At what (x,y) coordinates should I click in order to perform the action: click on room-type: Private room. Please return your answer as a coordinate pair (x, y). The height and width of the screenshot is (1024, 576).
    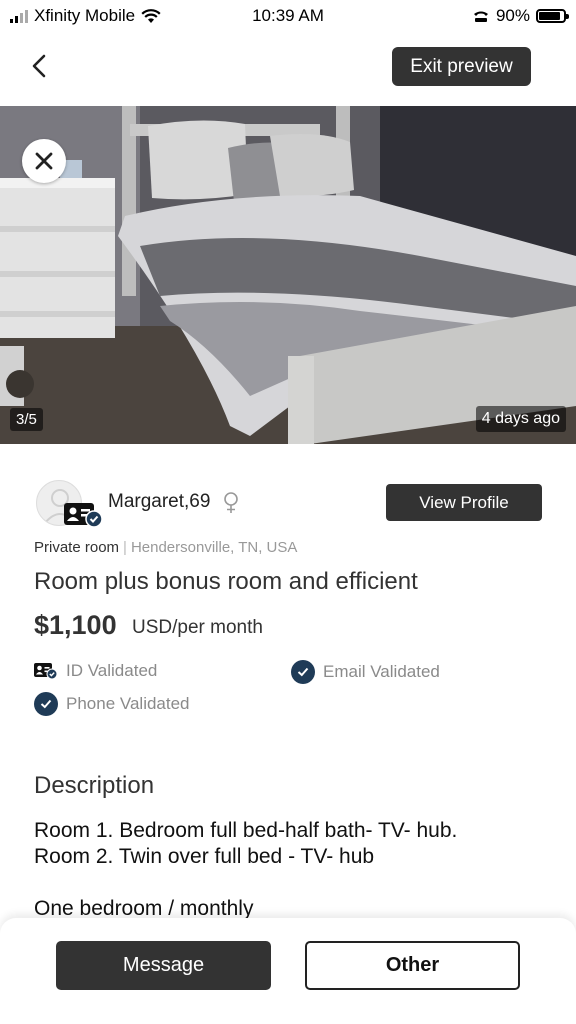
    Looking at the image, I should click on (77, 547).